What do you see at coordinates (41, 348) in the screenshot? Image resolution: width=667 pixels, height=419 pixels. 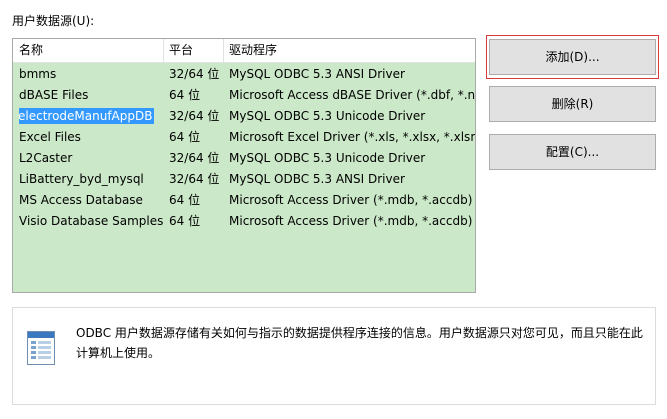 I see `data-source-icon` at bounding box center [41, 348].